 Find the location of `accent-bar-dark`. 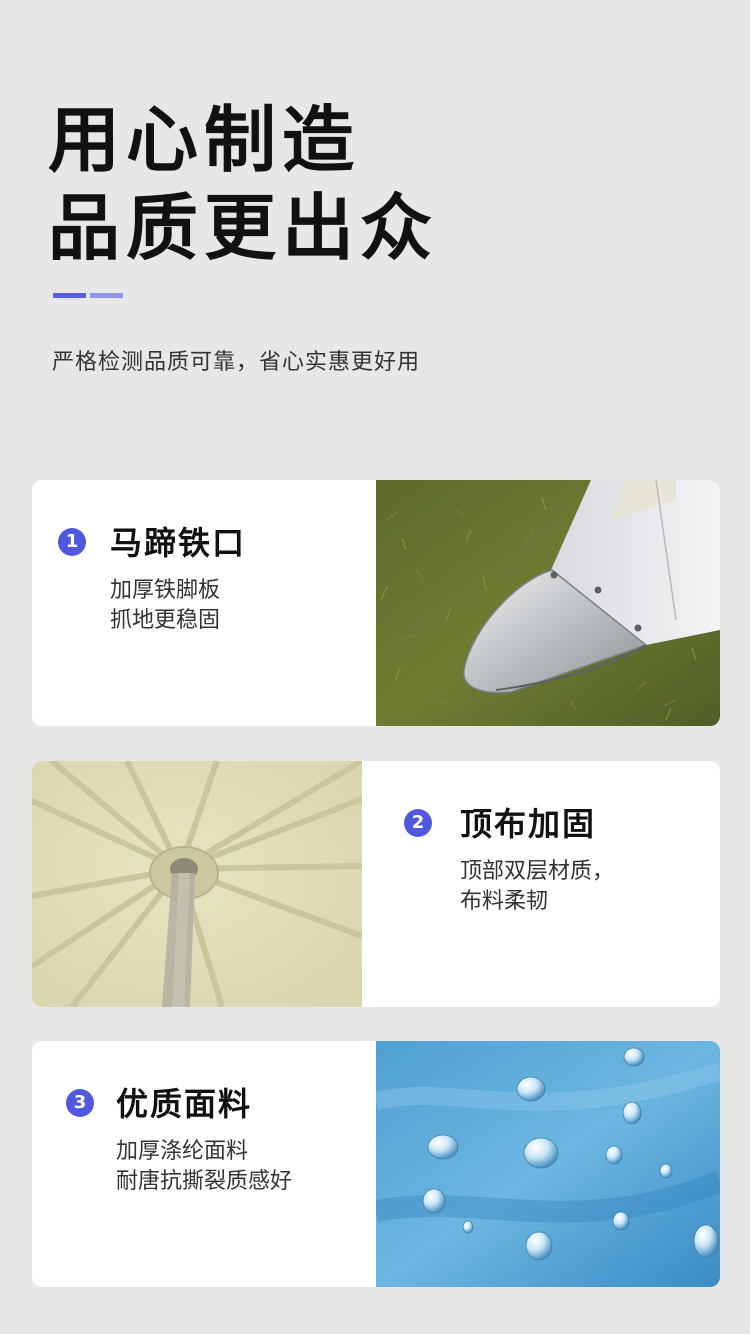

accent-bar-dark is located at coordinates (69, 295).